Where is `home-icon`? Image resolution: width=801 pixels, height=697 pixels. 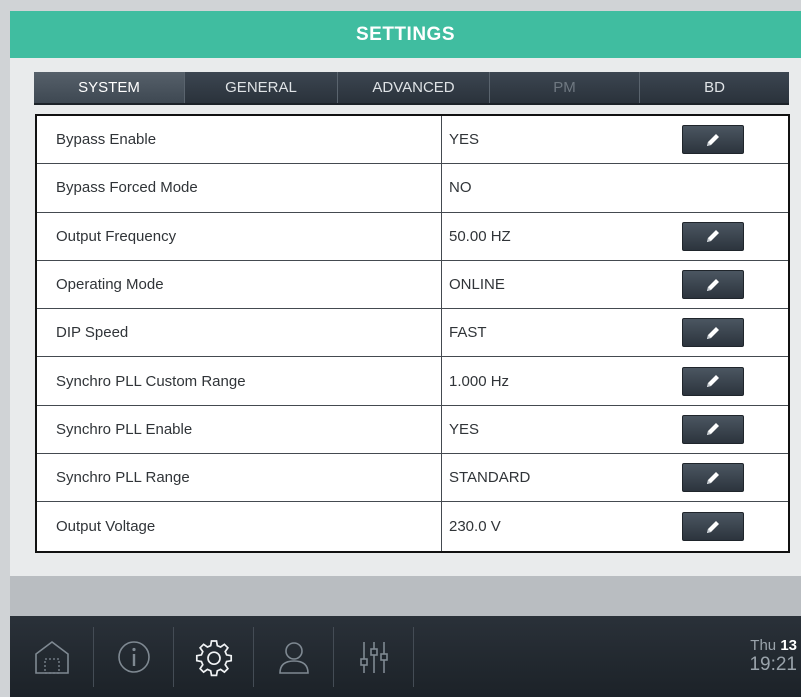
home-icon is located at coordinates (51, 657).